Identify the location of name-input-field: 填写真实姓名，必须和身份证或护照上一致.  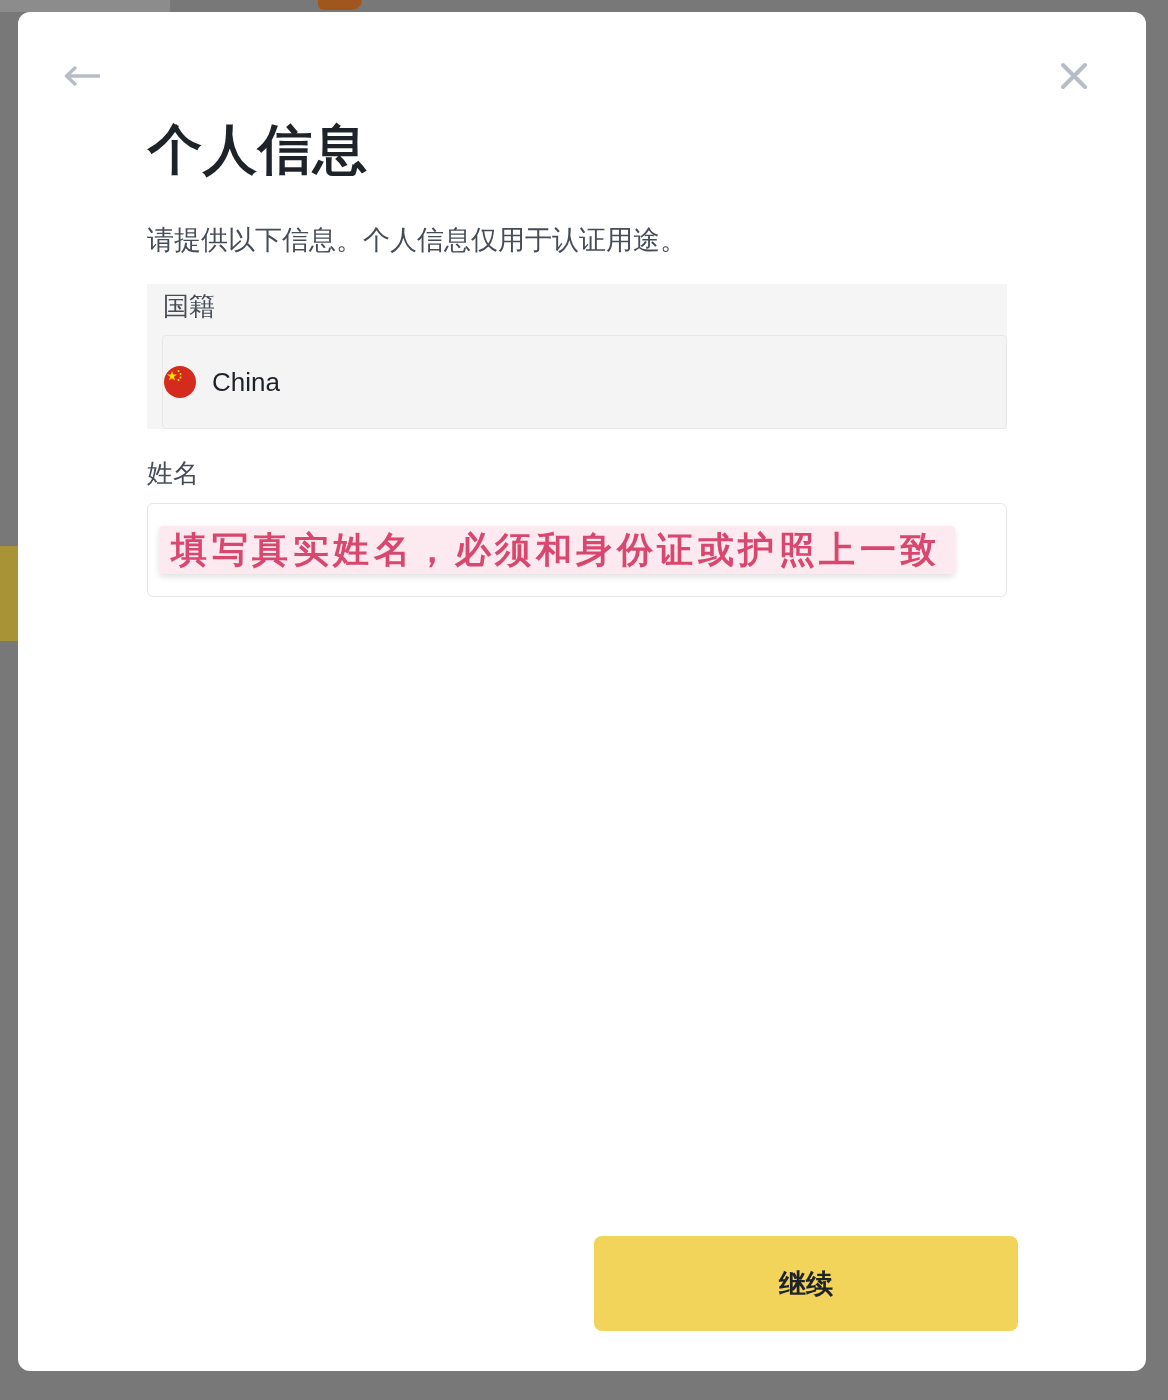
(577, 550).